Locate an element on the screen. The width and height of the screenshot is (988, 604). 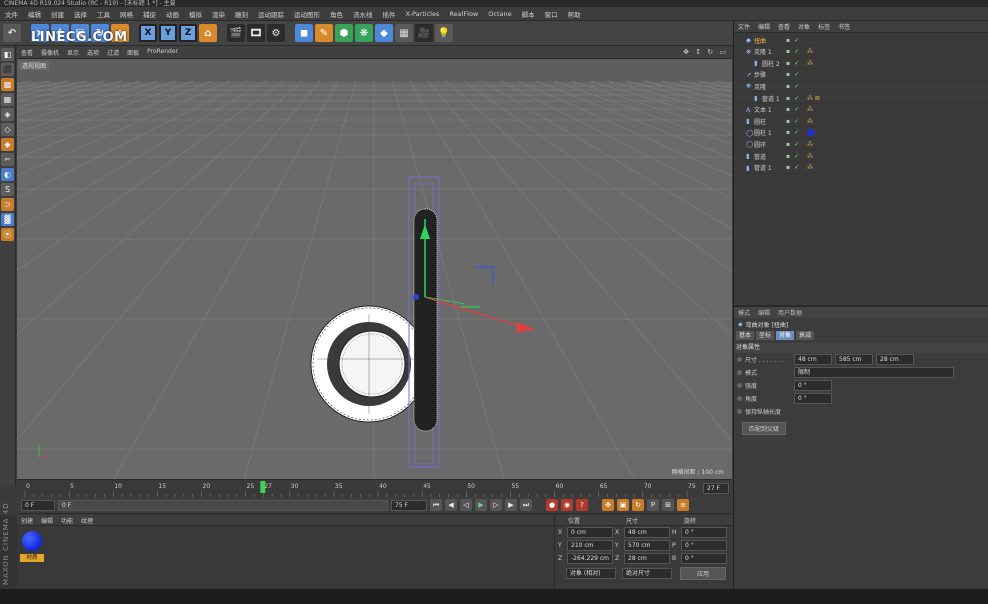
snap-icon: S is located at coordinates (7, 189).